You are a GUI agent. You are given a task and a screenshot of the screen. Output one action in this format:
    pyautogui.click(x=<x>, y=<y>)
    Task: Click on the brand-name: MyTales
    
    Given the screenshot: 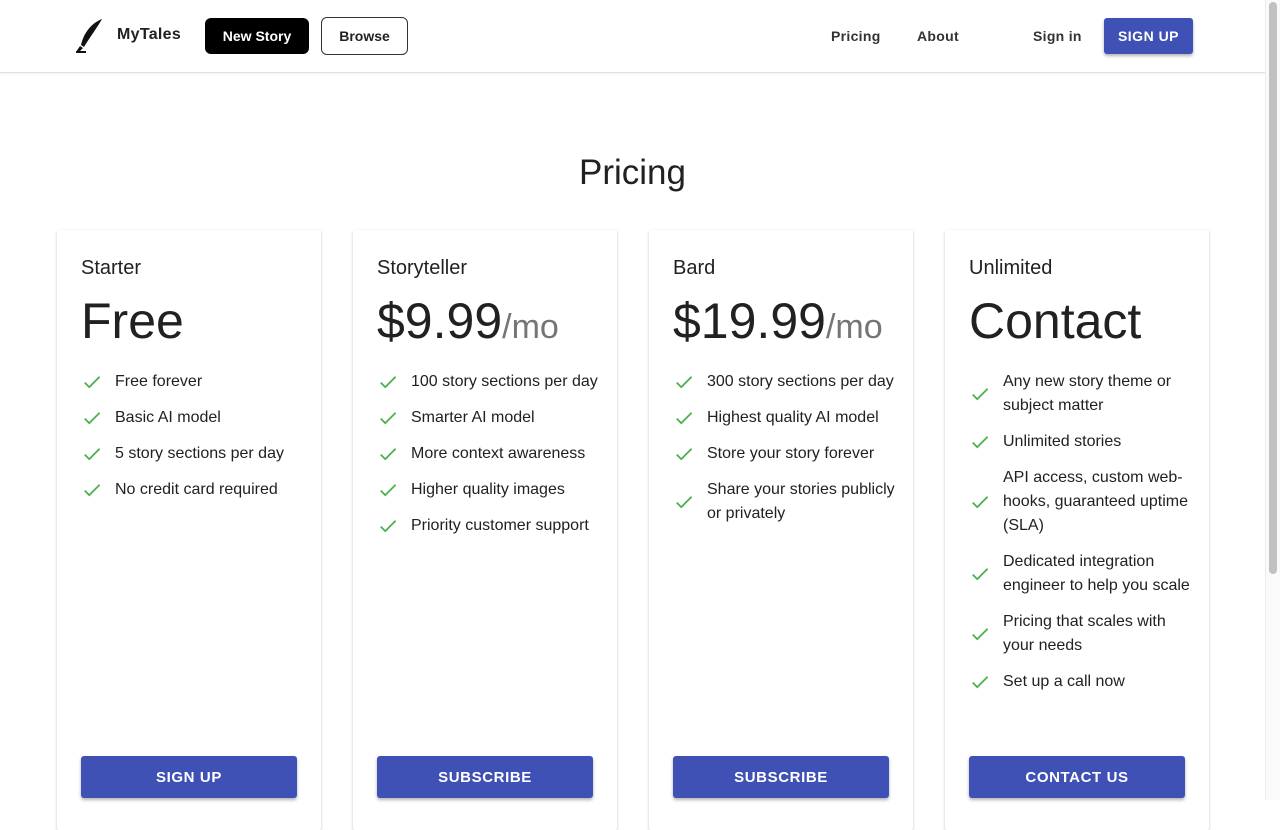 What is the action you would take?
    pyautogui.click(x=149, y=35)
    